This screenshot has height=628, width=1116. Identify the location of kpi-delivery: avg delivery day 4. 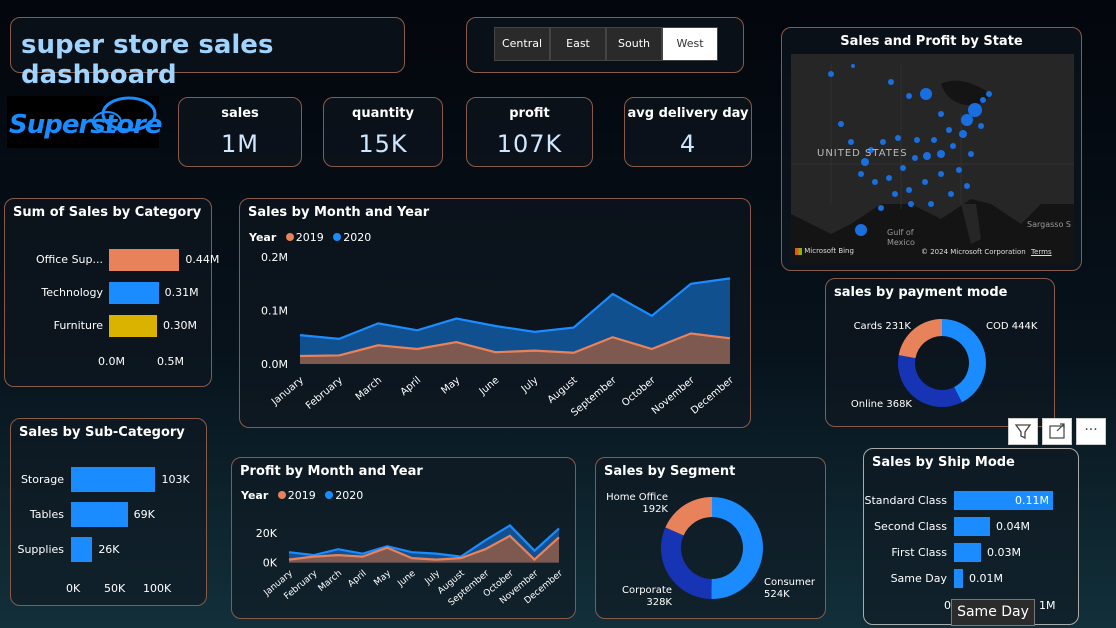
(688, 132).